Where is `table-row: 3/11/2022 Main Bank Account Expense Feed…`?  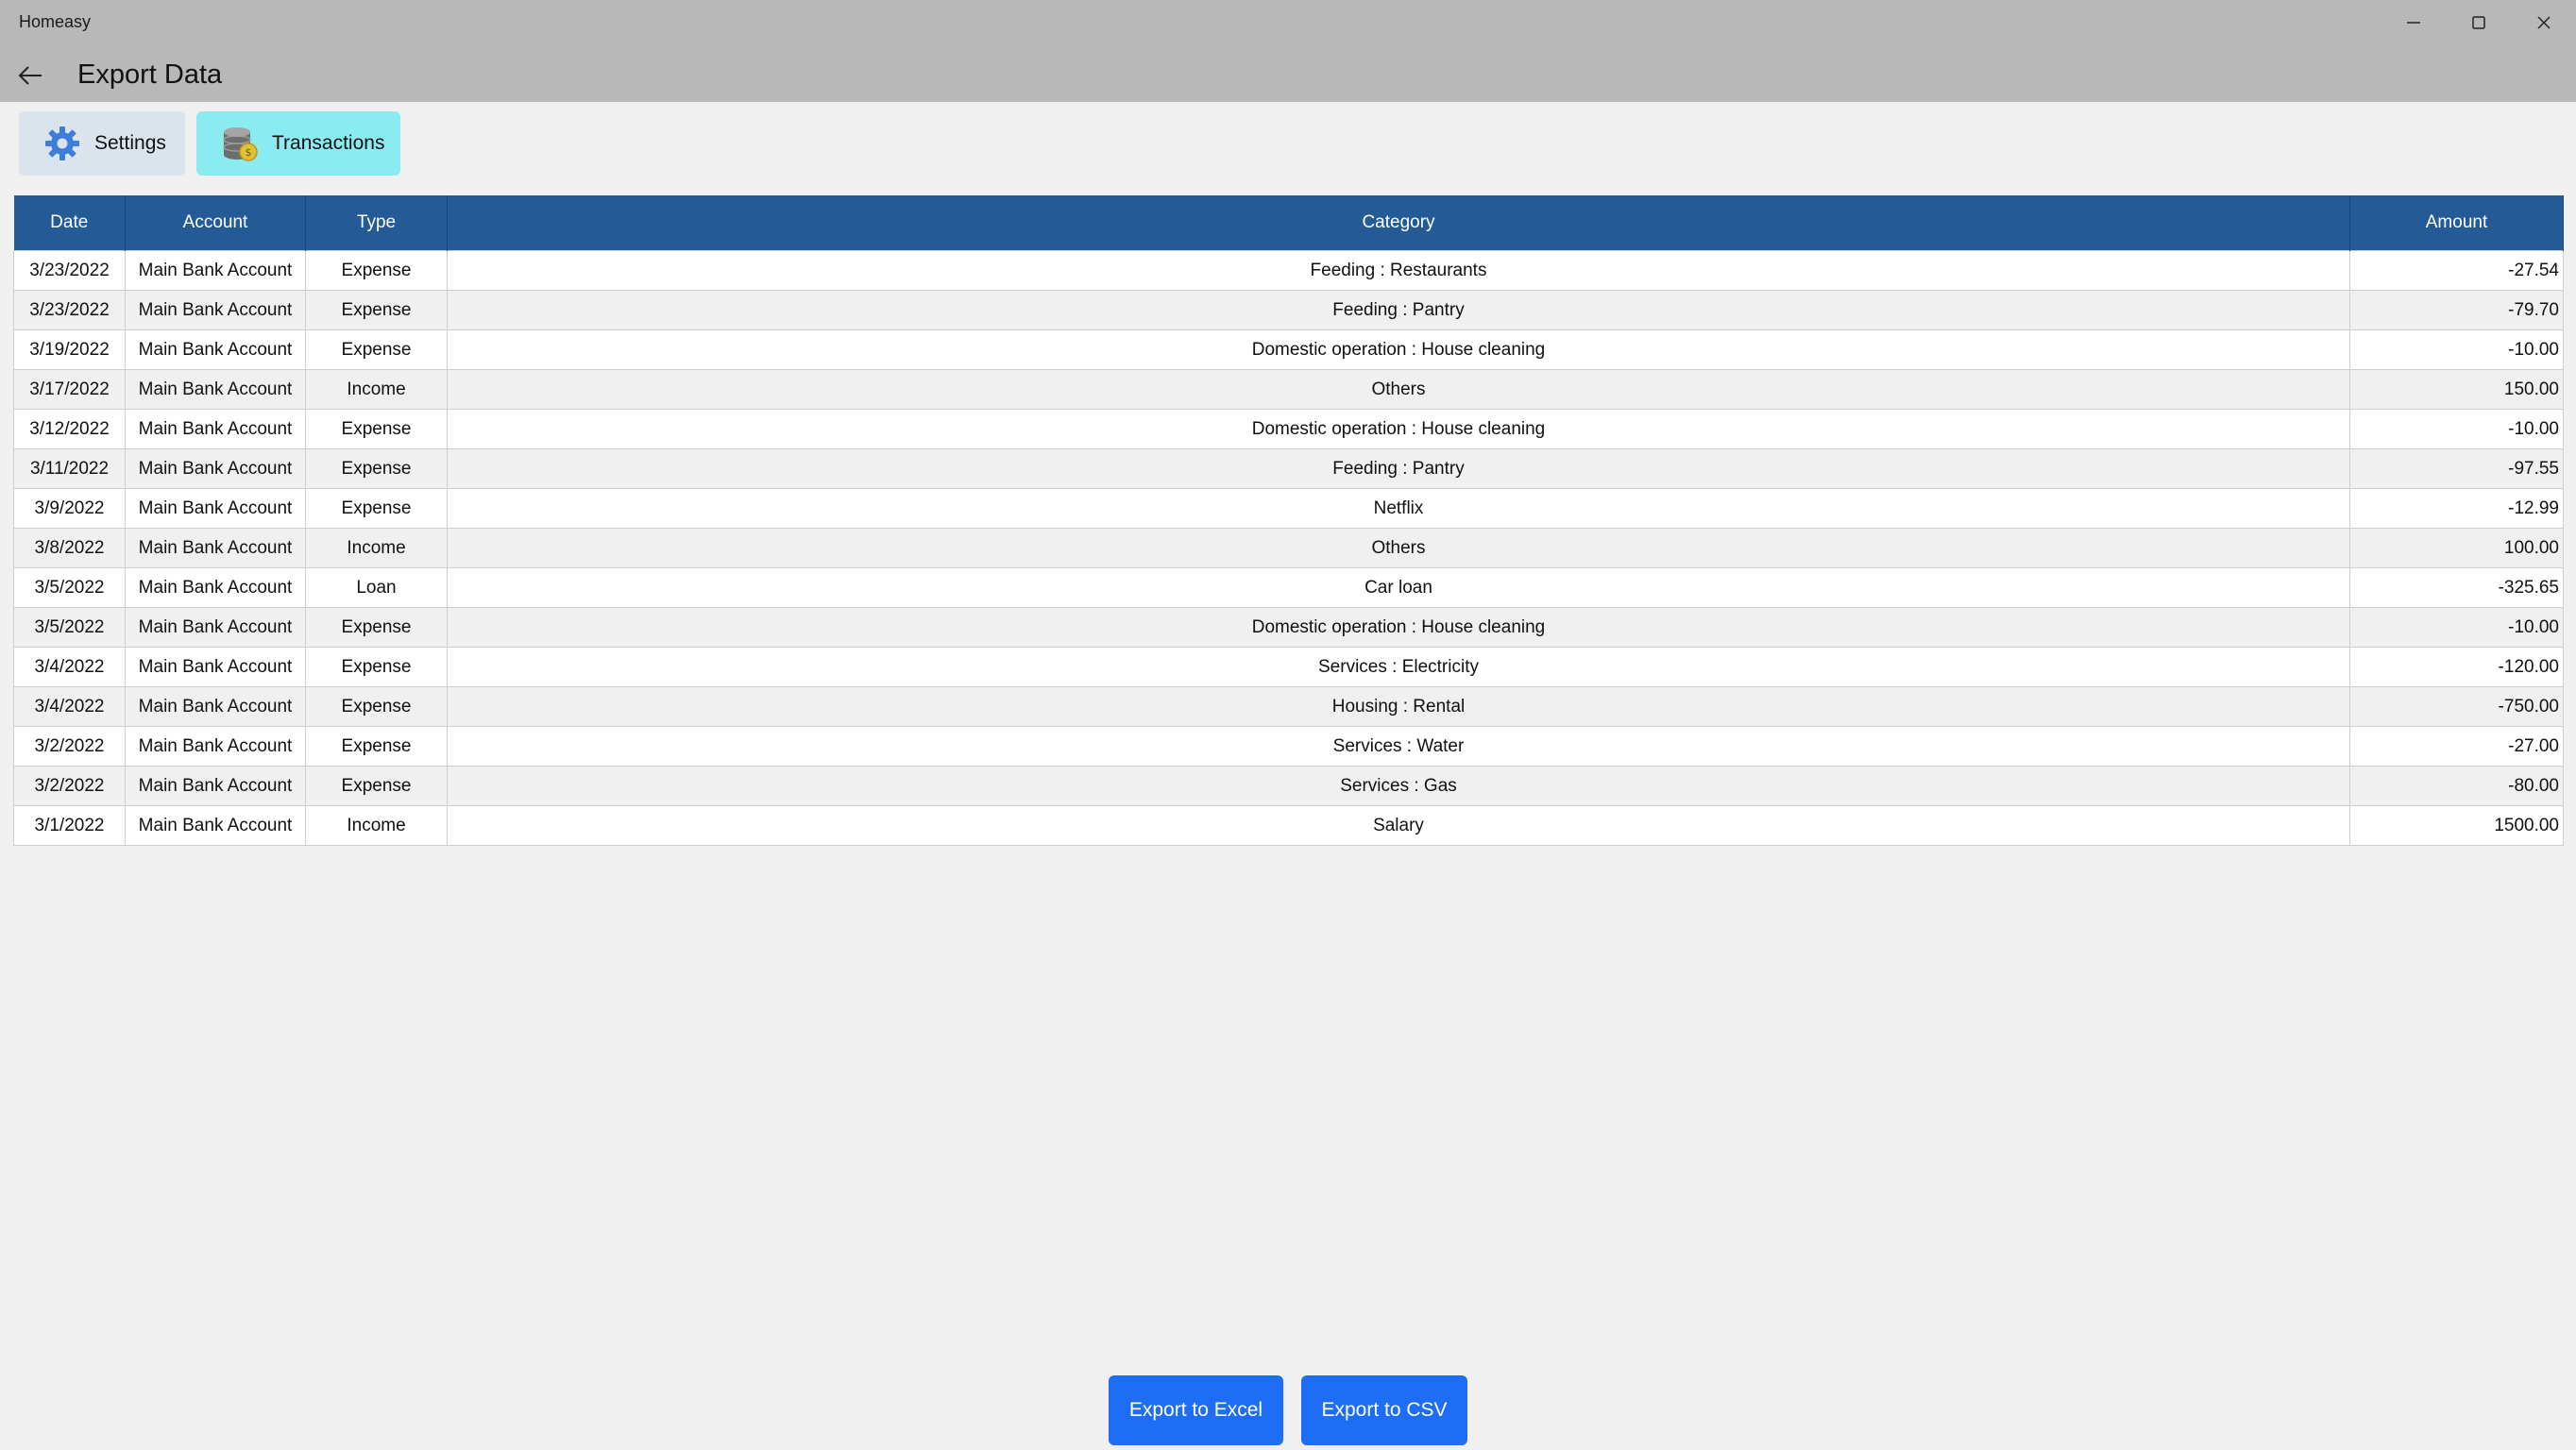 table-row: 3/11/2022 Main Bank Account Expense Feed… is located at coordinates (1288, 468).